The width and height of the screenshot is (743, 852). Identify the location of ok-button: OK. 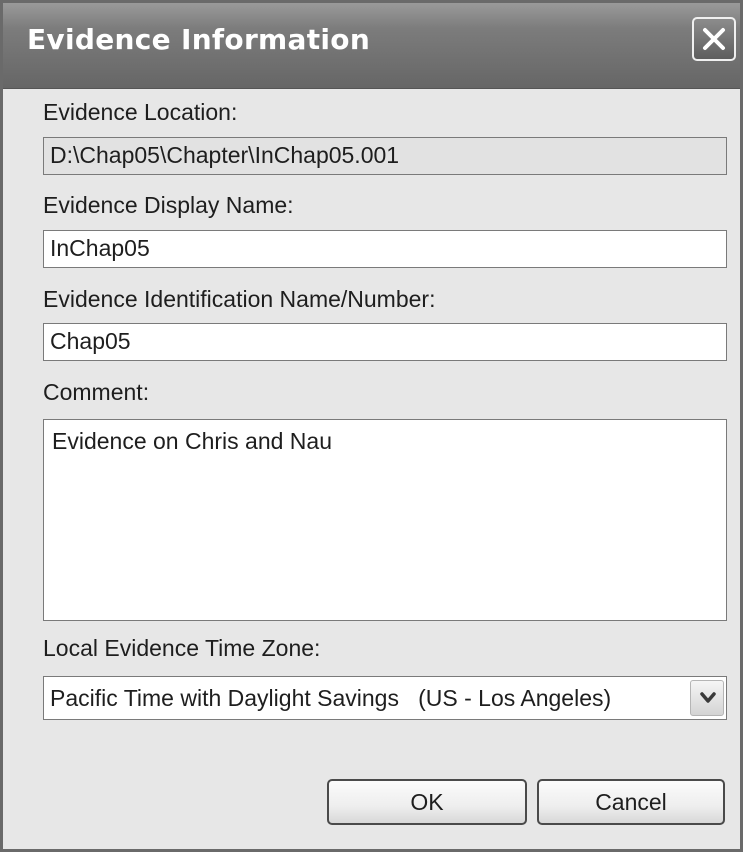
(427, 802).